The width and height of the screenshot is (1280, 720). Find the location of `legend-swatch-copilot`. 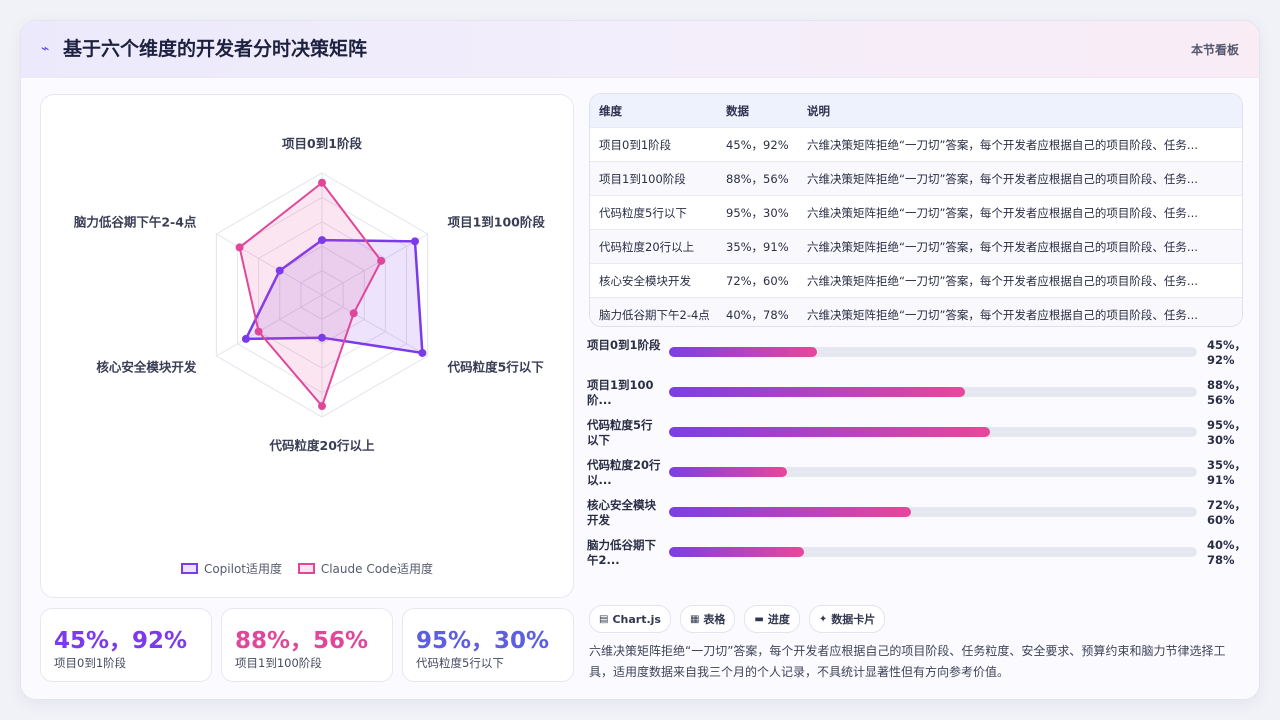

legend-swatch-copilot is located at coordinates (189, 568).